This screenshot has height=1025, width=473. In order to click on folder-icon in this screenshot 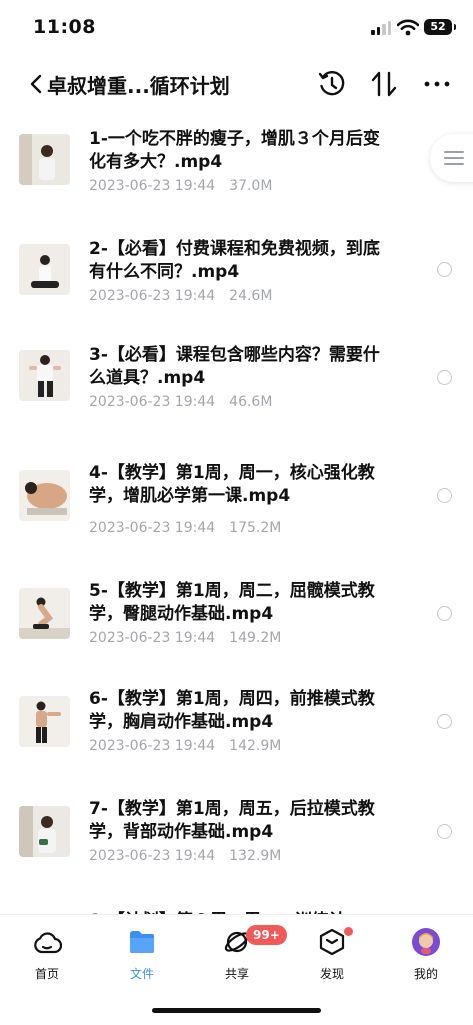, I will do `click(142, 942)`.